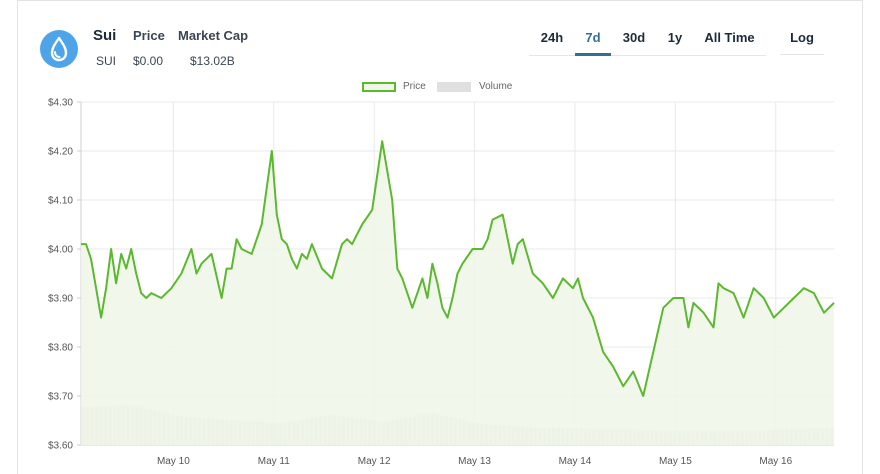 The image size is (880, 474). I want to click on x-tick-label: May 13, so click(474, 461).